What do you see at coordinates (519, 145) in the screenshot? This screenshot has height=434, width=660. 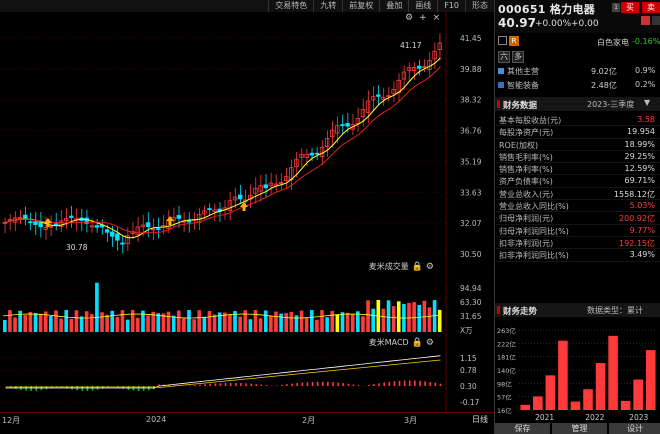 I see `financial-label: ROE(加权)` at bounding box center [519, 145].